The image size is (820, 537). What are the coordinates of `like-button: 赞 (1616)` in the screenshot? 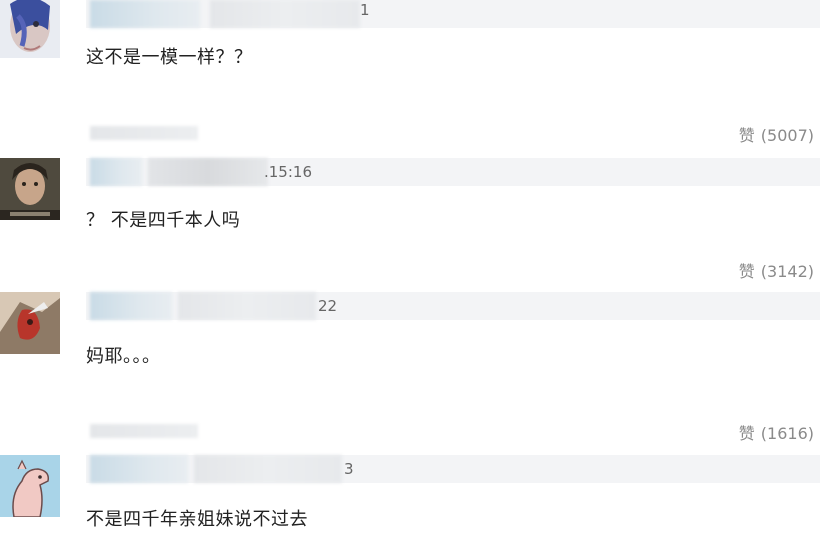 It's located at (776, 434).